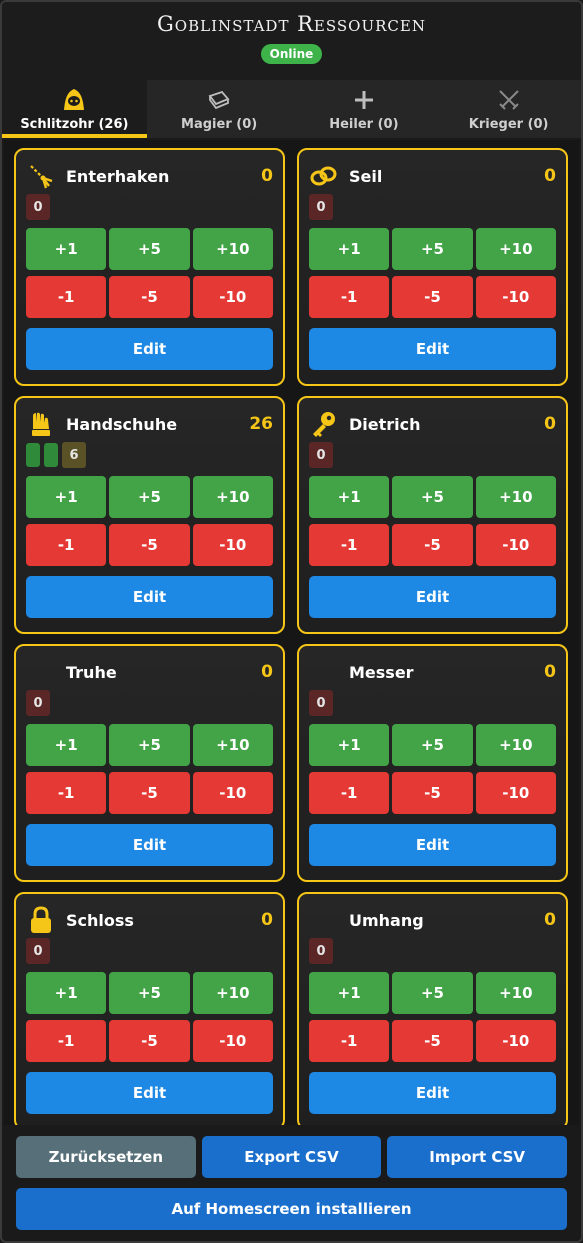 This screenshot has height=1243, width=583. What do you see at coordinates (219, 100) in the screenshot?
I see `spellbook-icon` at bounding box center [219, 100].